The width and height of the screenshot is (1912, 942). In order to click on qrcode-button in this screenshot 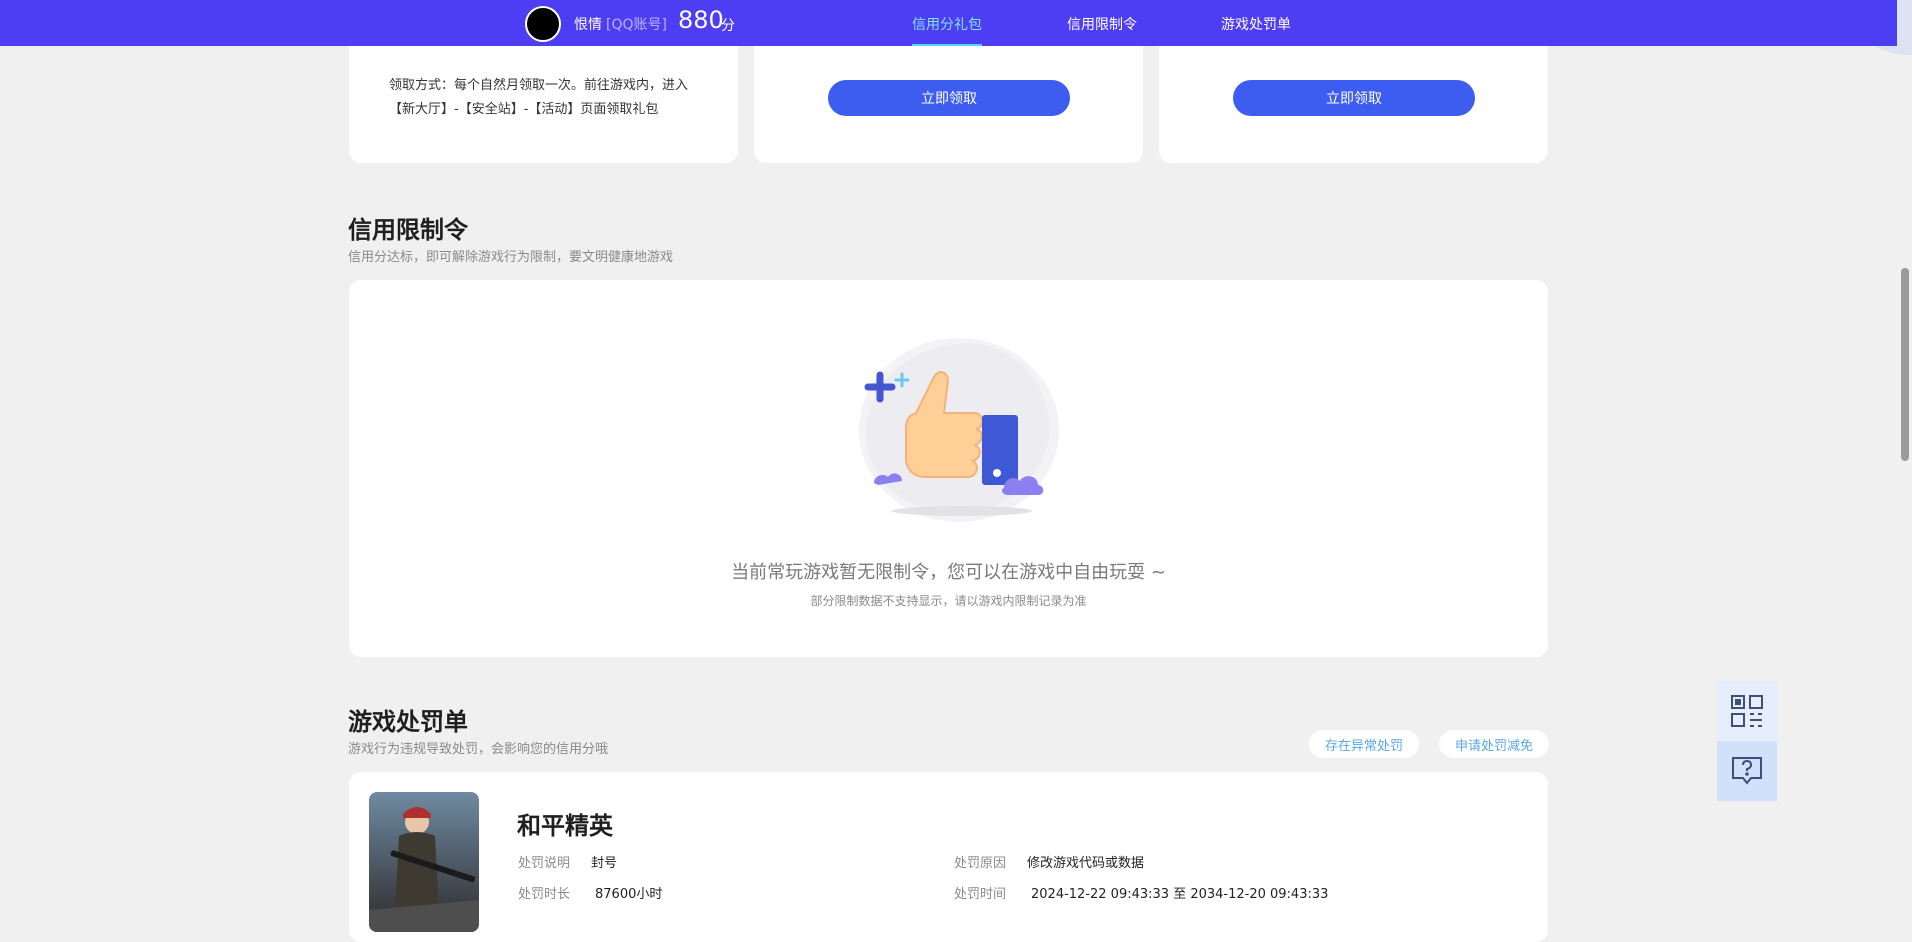, I will do `click(1747, 711)`.